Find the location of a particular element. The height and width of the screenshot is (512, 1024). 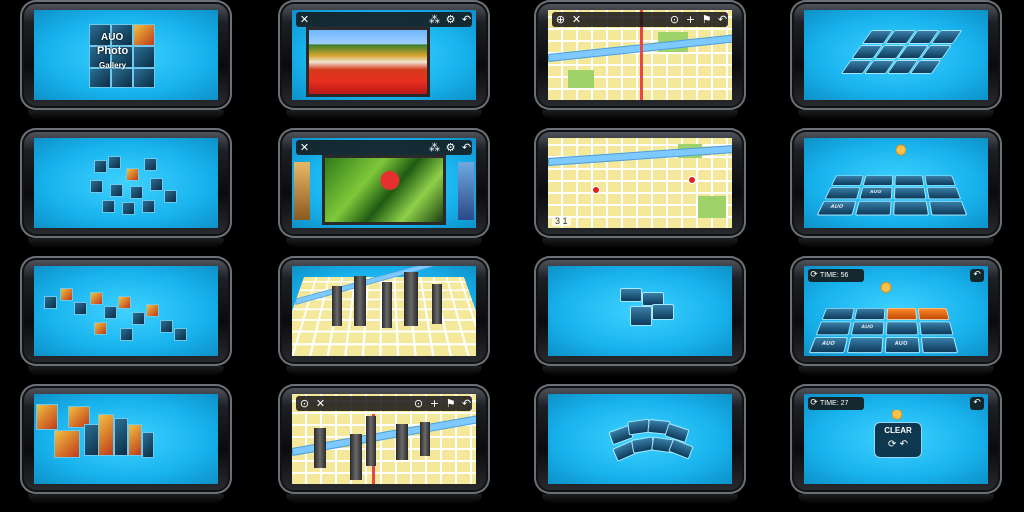

screen: AUO Photo Gallery is located at coordinates (126, 55).